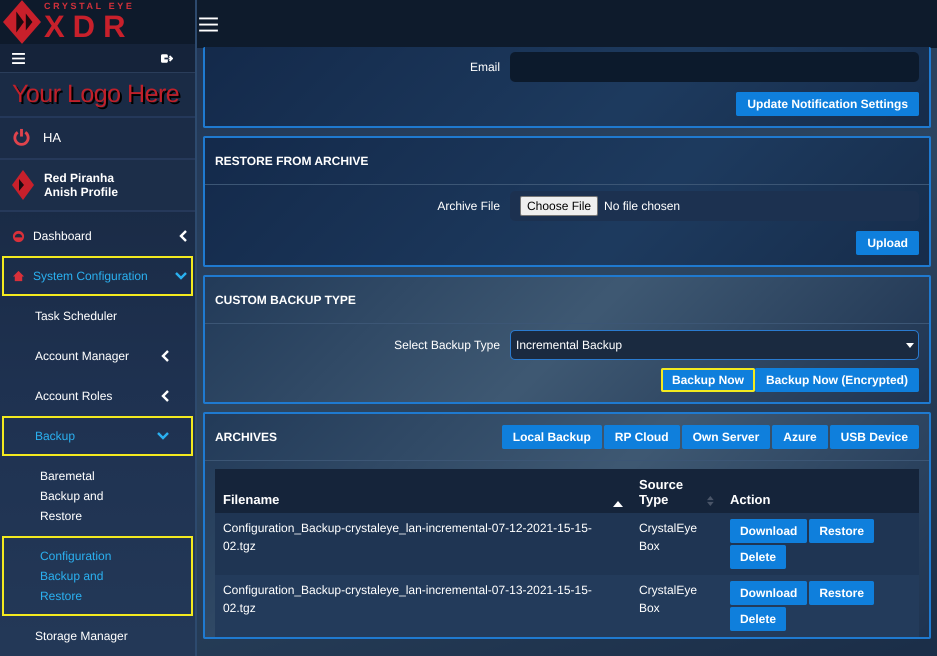  What do you see at coordinates (23, 185) in the screenshot?
I see `diamond-avatar-icon` at bounding box center [23, 185].